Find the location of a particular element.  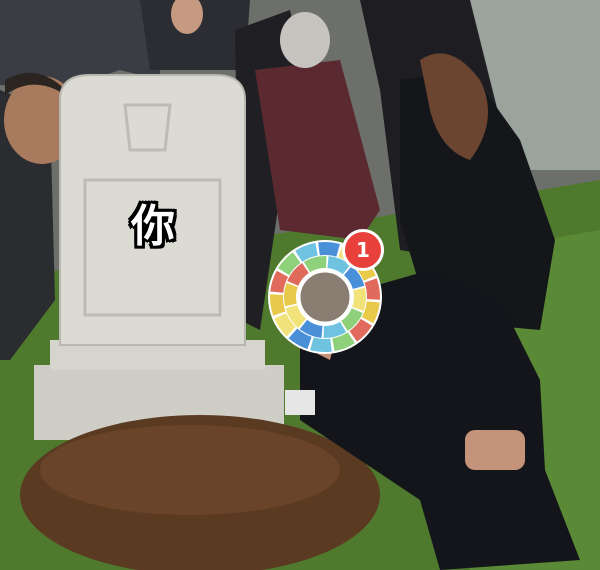

shirt-cuff is located at coordinates (300, 402).